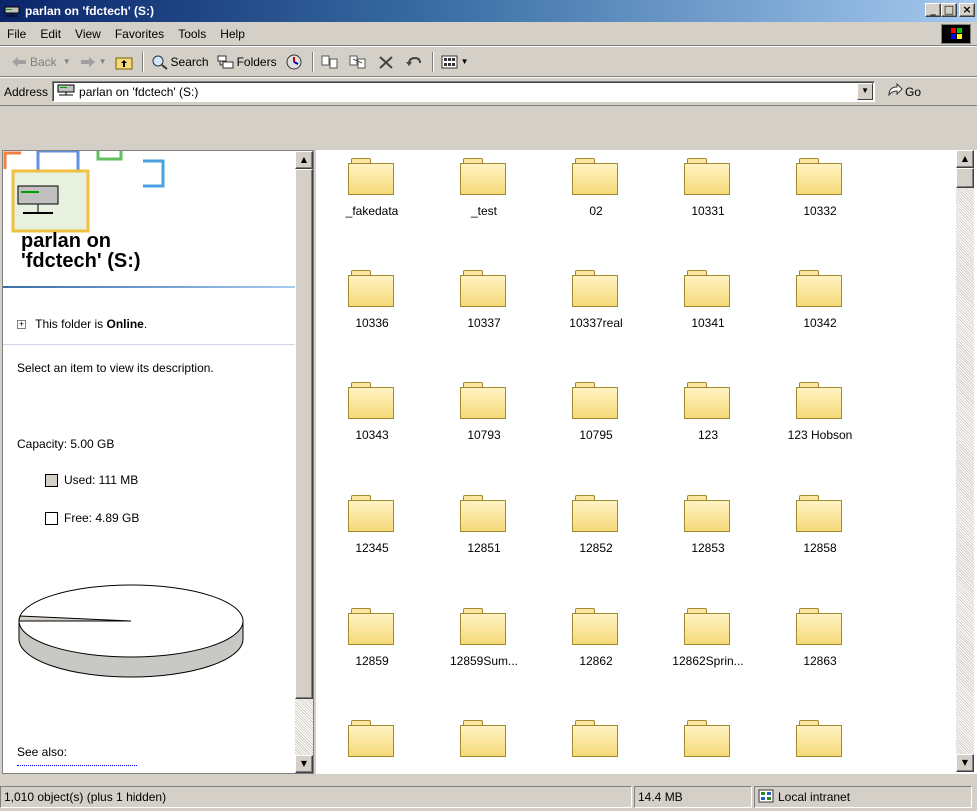 Image resolution: width=977 pixels, height=811 pixels. I want to click on folder-label: 123, so click(708, 435).